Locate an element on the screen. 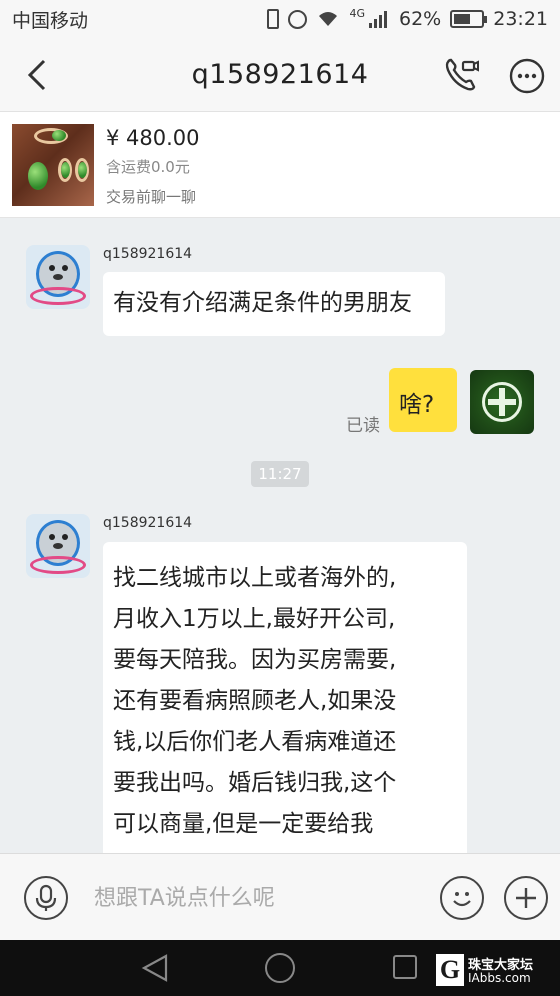  phone-video-icon is located at coordinates (462, 74).